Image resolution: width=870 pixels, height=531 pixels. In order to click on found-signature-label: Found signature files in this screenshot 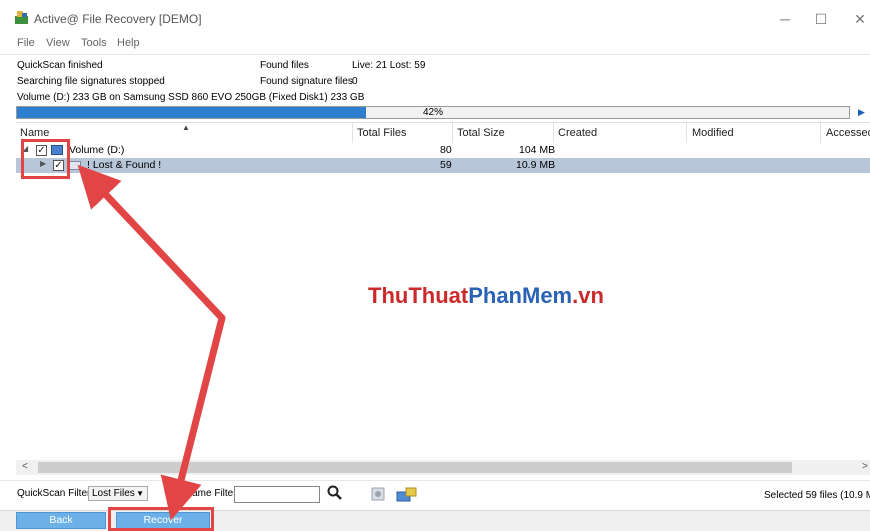, I will do `click(306, 81)`.